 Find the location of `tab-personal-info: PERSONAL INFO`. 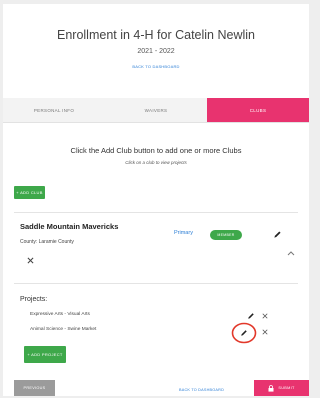

tab-personal-info: PERSONAL INFO is located at coordinates (54, 110).